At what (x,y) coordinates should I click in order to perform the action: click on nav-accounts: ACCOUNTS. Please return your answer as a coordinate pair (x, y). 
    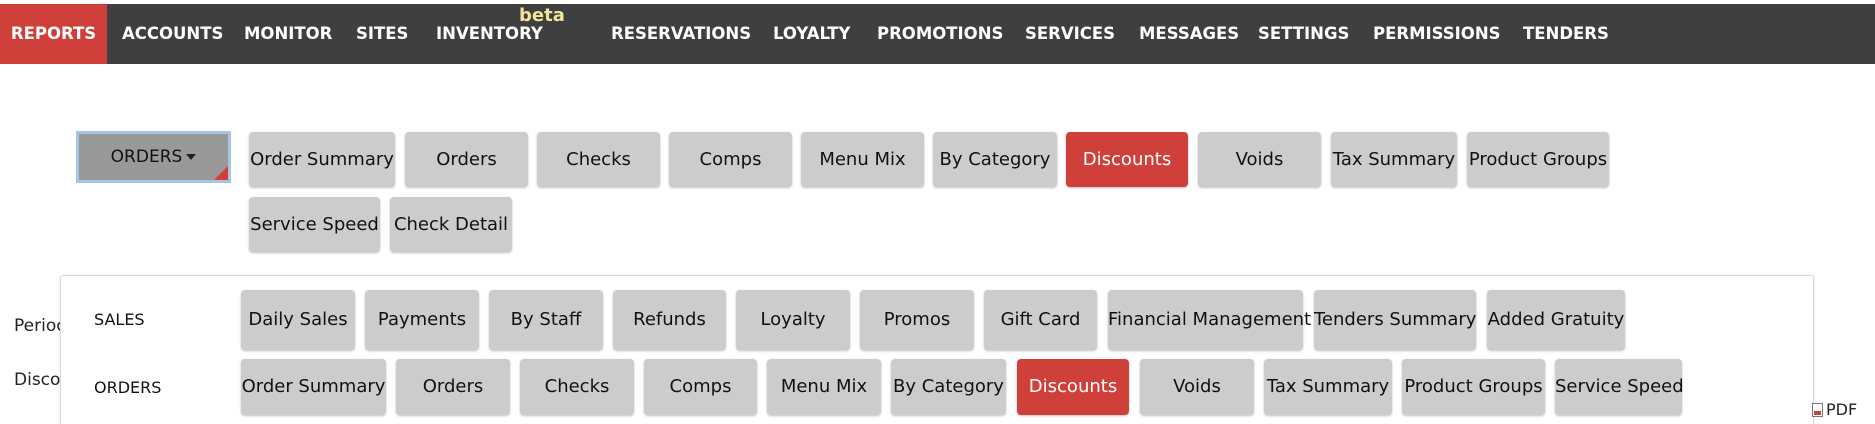
    Looking at the image, I should click on (172, 34).